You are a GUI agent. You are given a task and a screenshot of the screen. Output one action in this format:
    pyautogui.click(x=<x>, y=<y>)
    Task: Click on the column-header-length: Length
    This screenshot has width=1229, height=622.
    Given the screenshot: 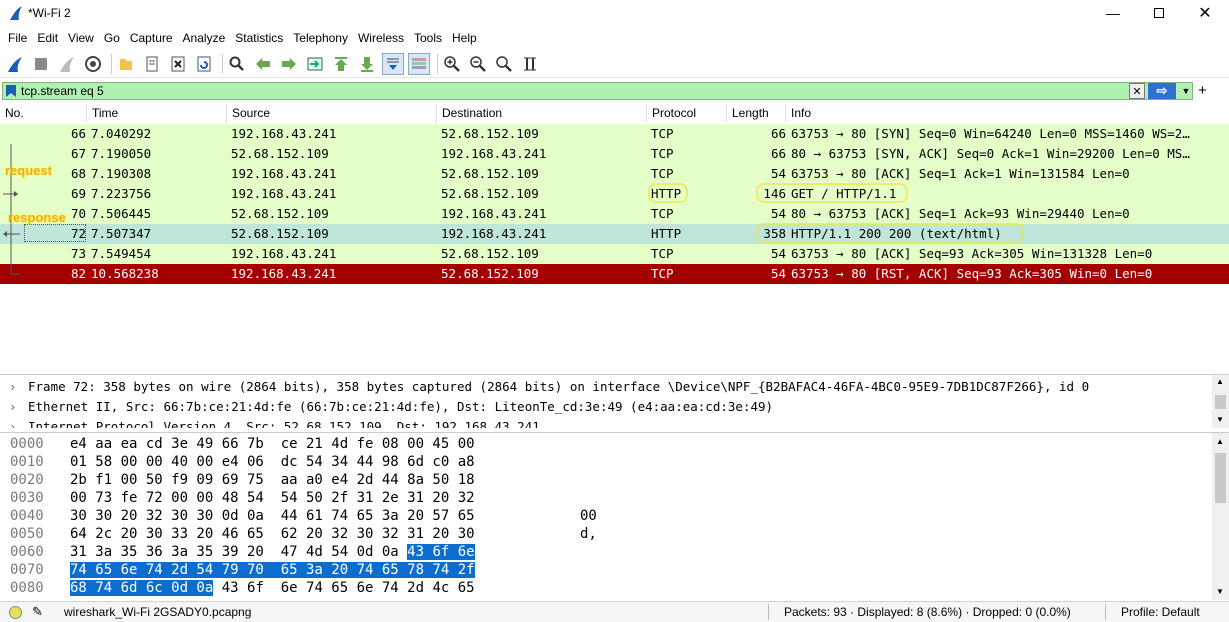 What is the action you would take?
    pyautogui.click(x=756, y=113)
    